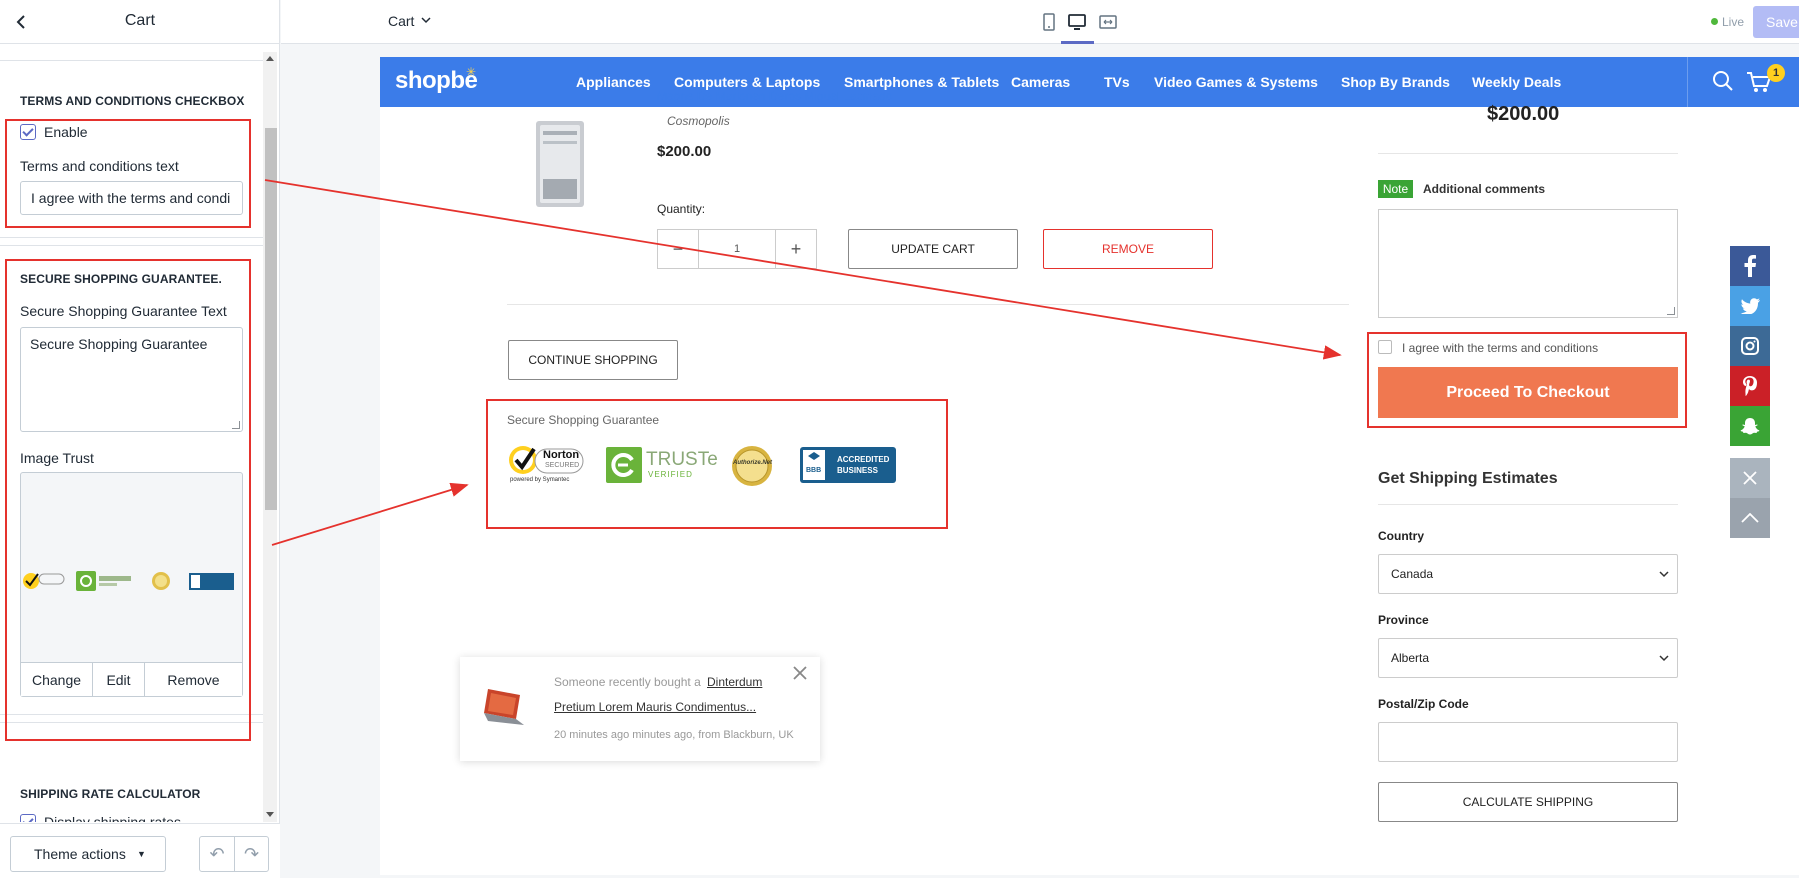  What do you see at coordinates (1395, 189) in the screenshot?
I see `note-badge: Note` at bounding box center [1395, 189].